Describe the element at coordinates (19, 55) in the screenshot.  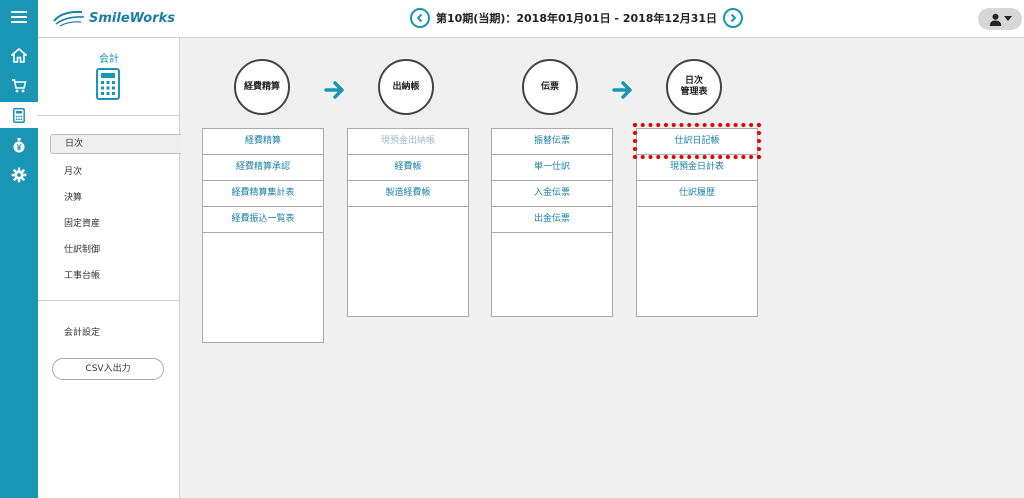
I see `home-icon` at that location.